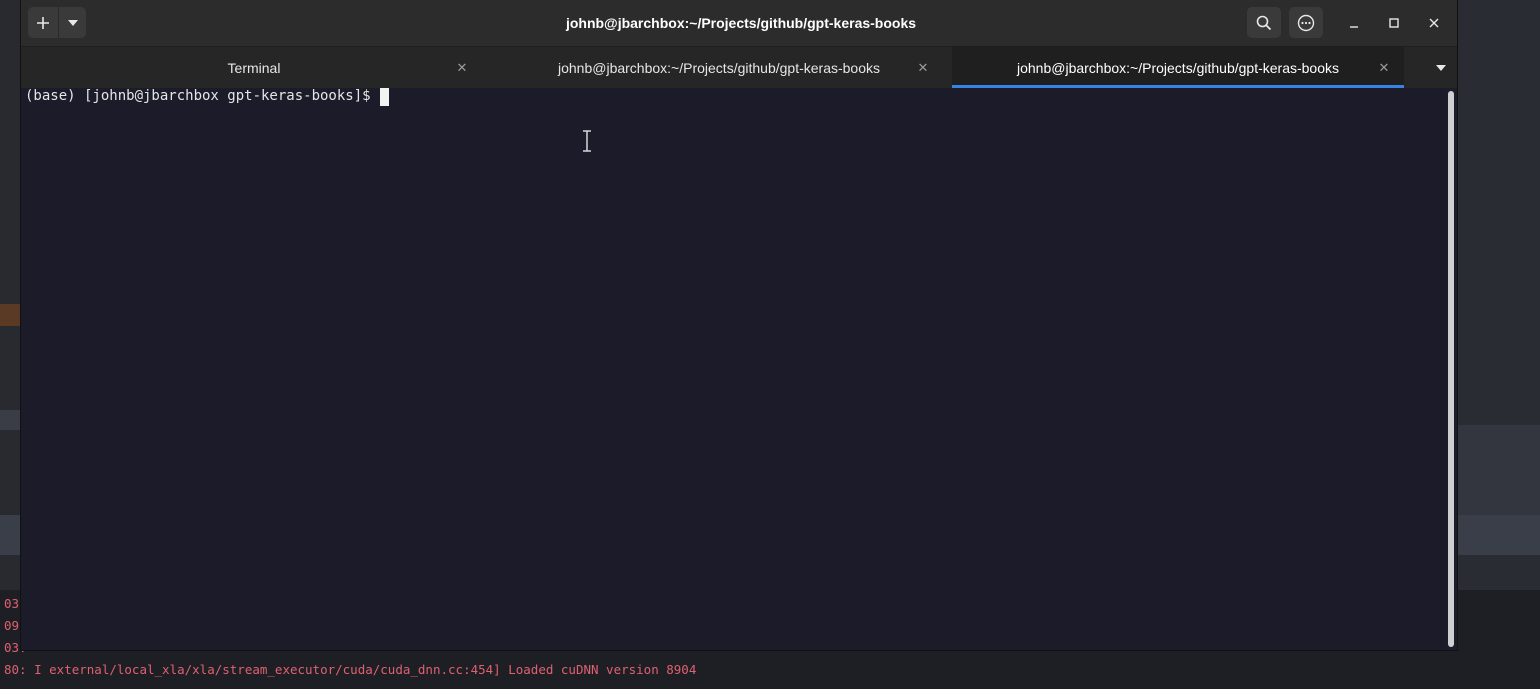 The image size is (1540, 689). I want to click on ibeam-cursor-icon, so click(587, 141).